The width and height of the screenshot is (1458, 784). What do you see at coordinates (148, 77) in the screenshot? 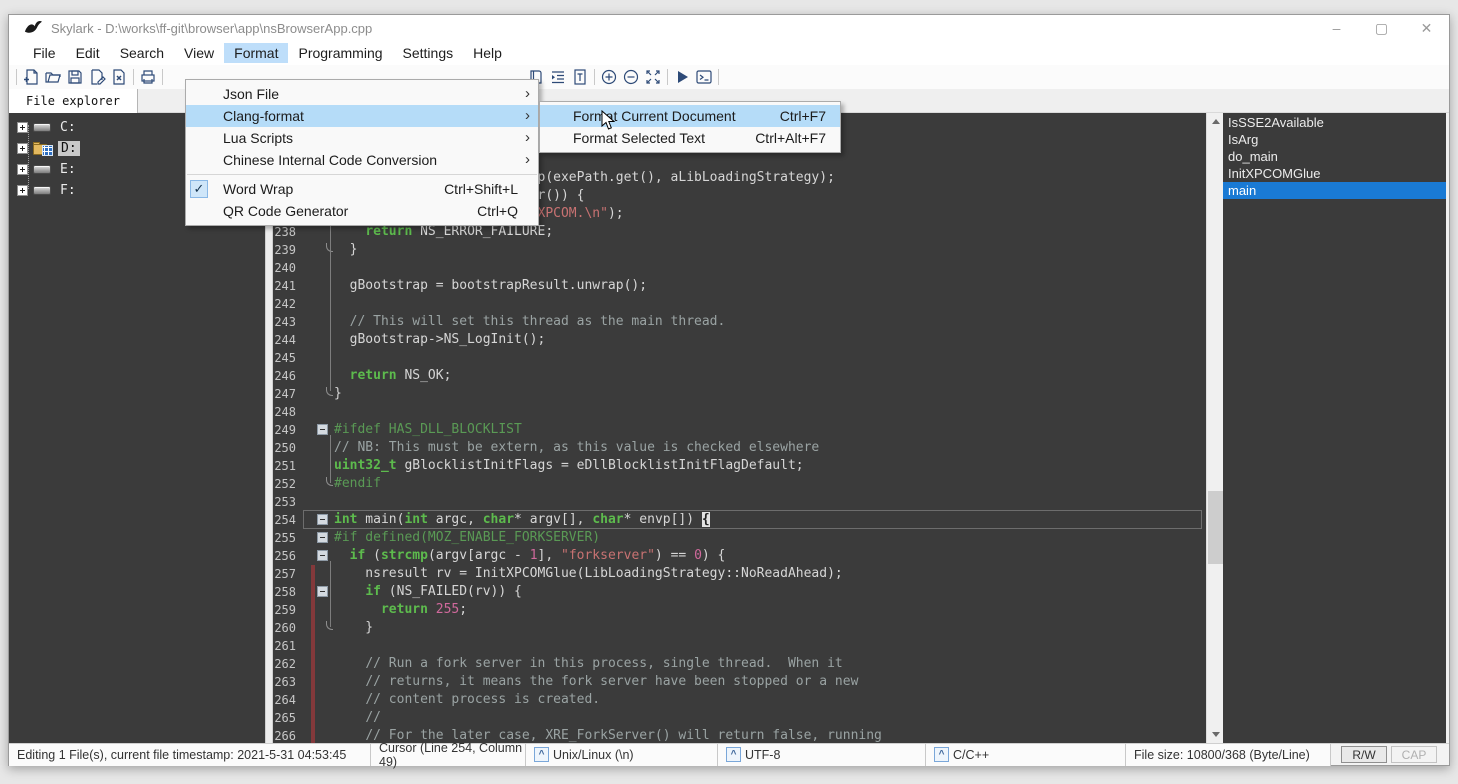
I see `print-icon` at bounding box center [148, 77].